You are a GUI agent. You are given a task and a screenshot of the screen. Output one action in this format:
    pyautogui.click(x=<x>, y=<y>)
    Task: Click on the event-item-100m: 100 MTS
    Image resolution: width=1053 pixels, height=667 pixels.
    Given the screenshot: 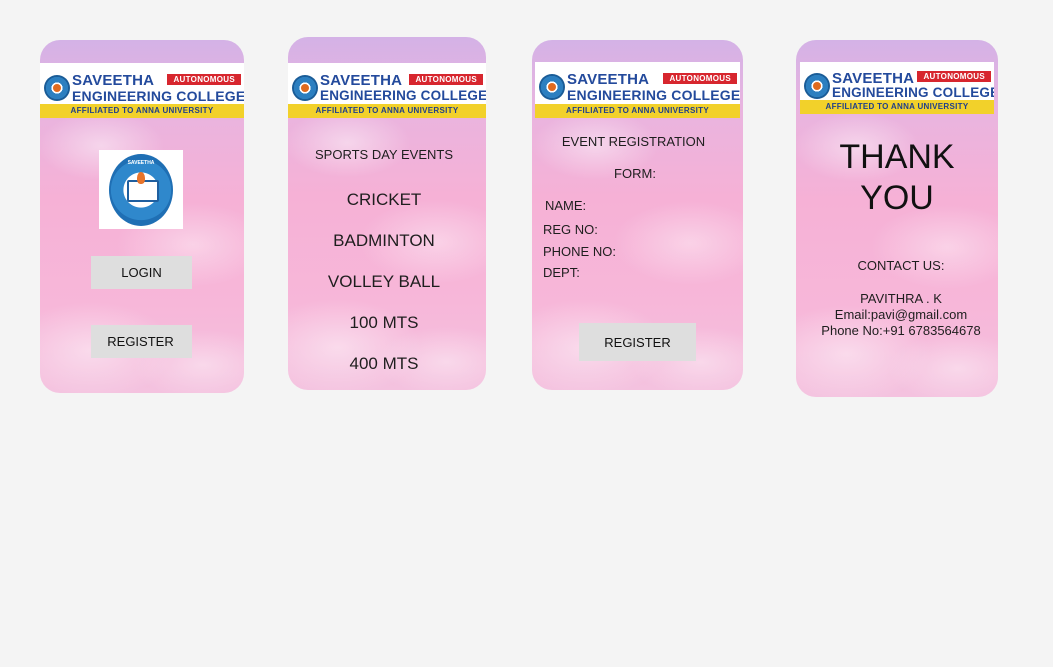 What is the action you would take?
    pyautogui.click(x=384, y=323)
    